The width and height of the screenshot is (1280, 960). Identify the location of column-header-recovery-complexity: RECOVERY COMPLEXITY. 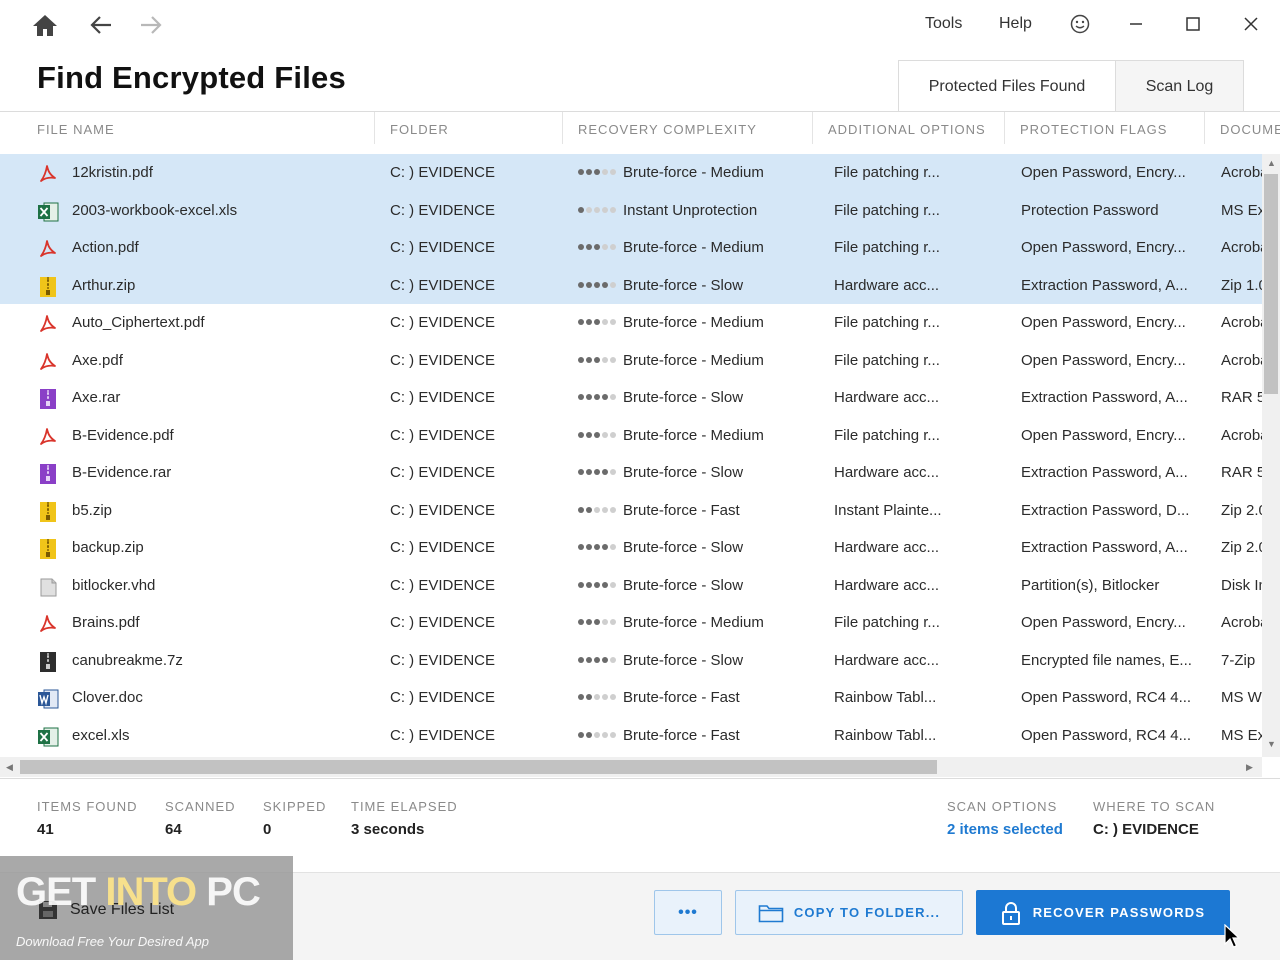
(667, 133).